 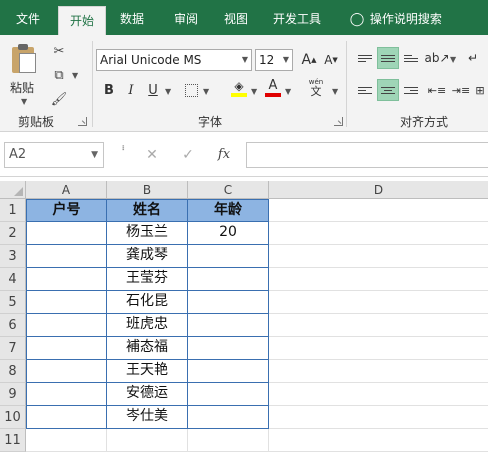 I want to click on decrease-font-icon: A ▼, so click(x=331, y=60).